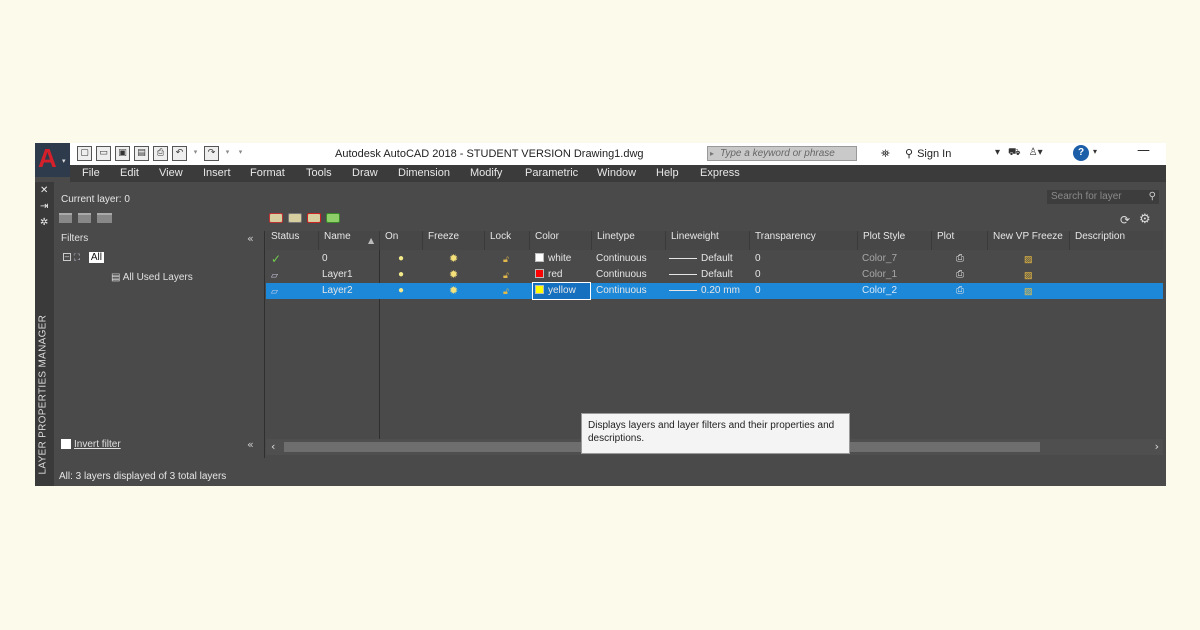 Image resolution: width=1200 pixels, height=630 pixels. Describe the element at coordinates (337, 291) in the screenshot. I see `layer-name: Layer2` at that location.